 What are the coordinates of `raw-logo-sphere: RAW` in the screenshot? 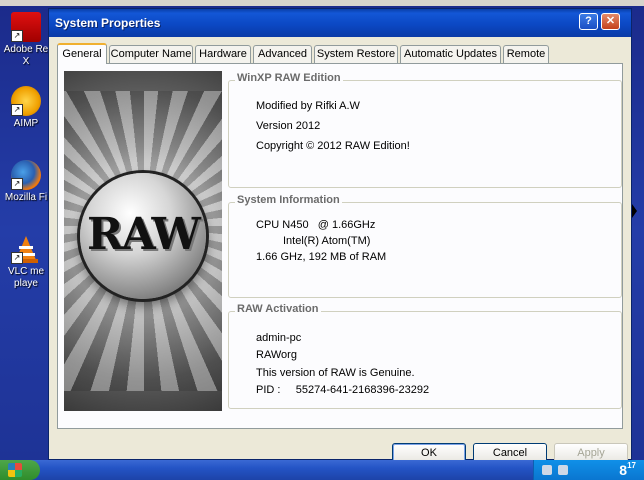 It's located at (143, 236).